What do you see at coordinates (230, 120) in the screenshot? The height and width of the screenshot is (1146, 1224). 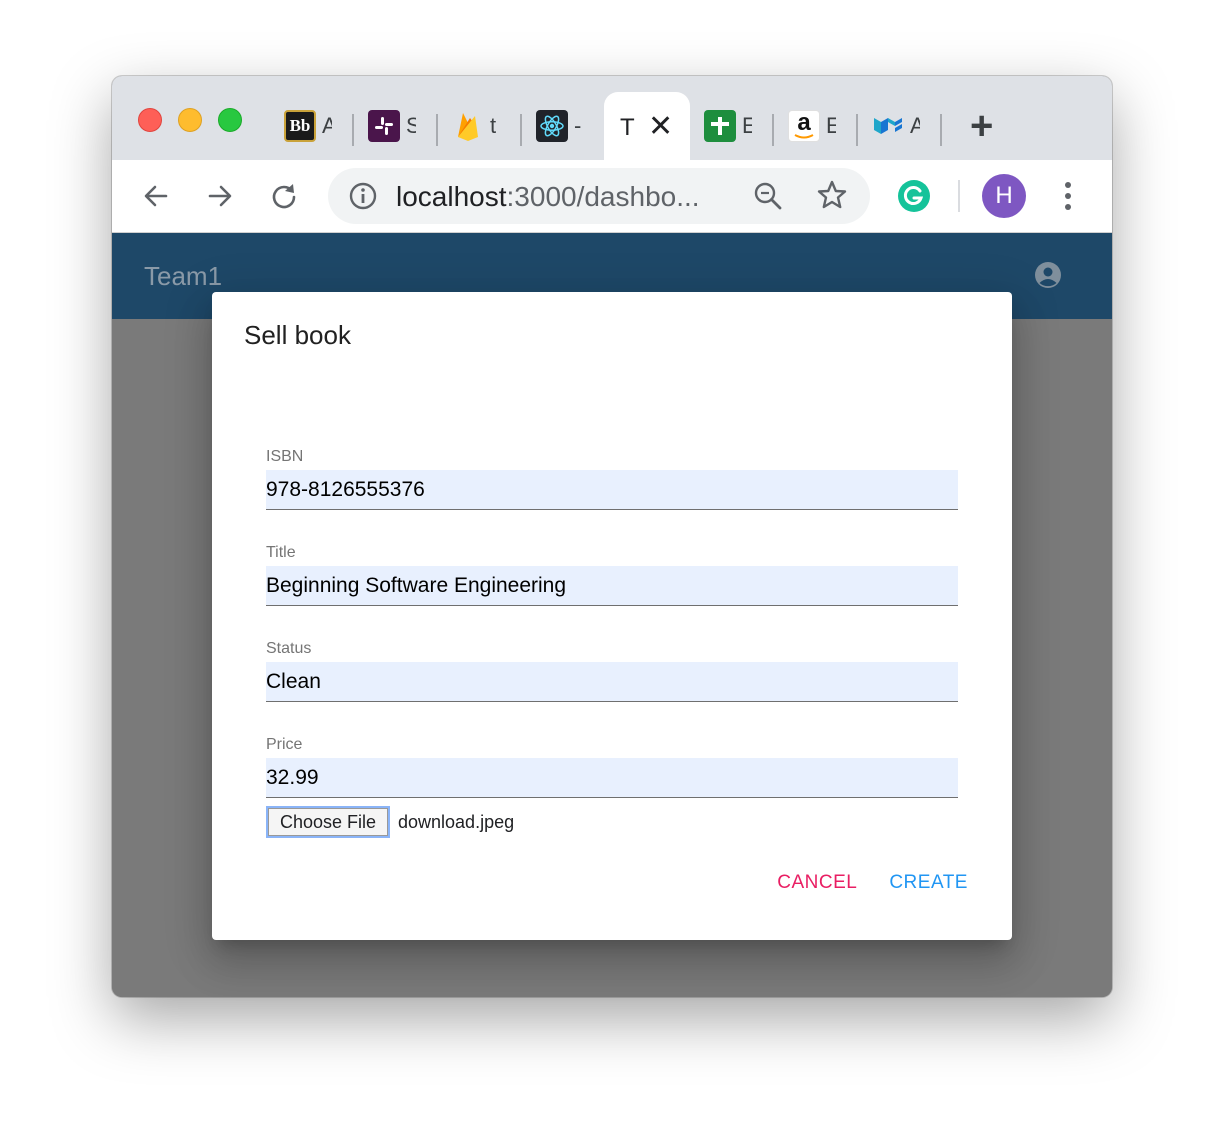 I see `maximize-window-button` at bounding box center [230, 120].